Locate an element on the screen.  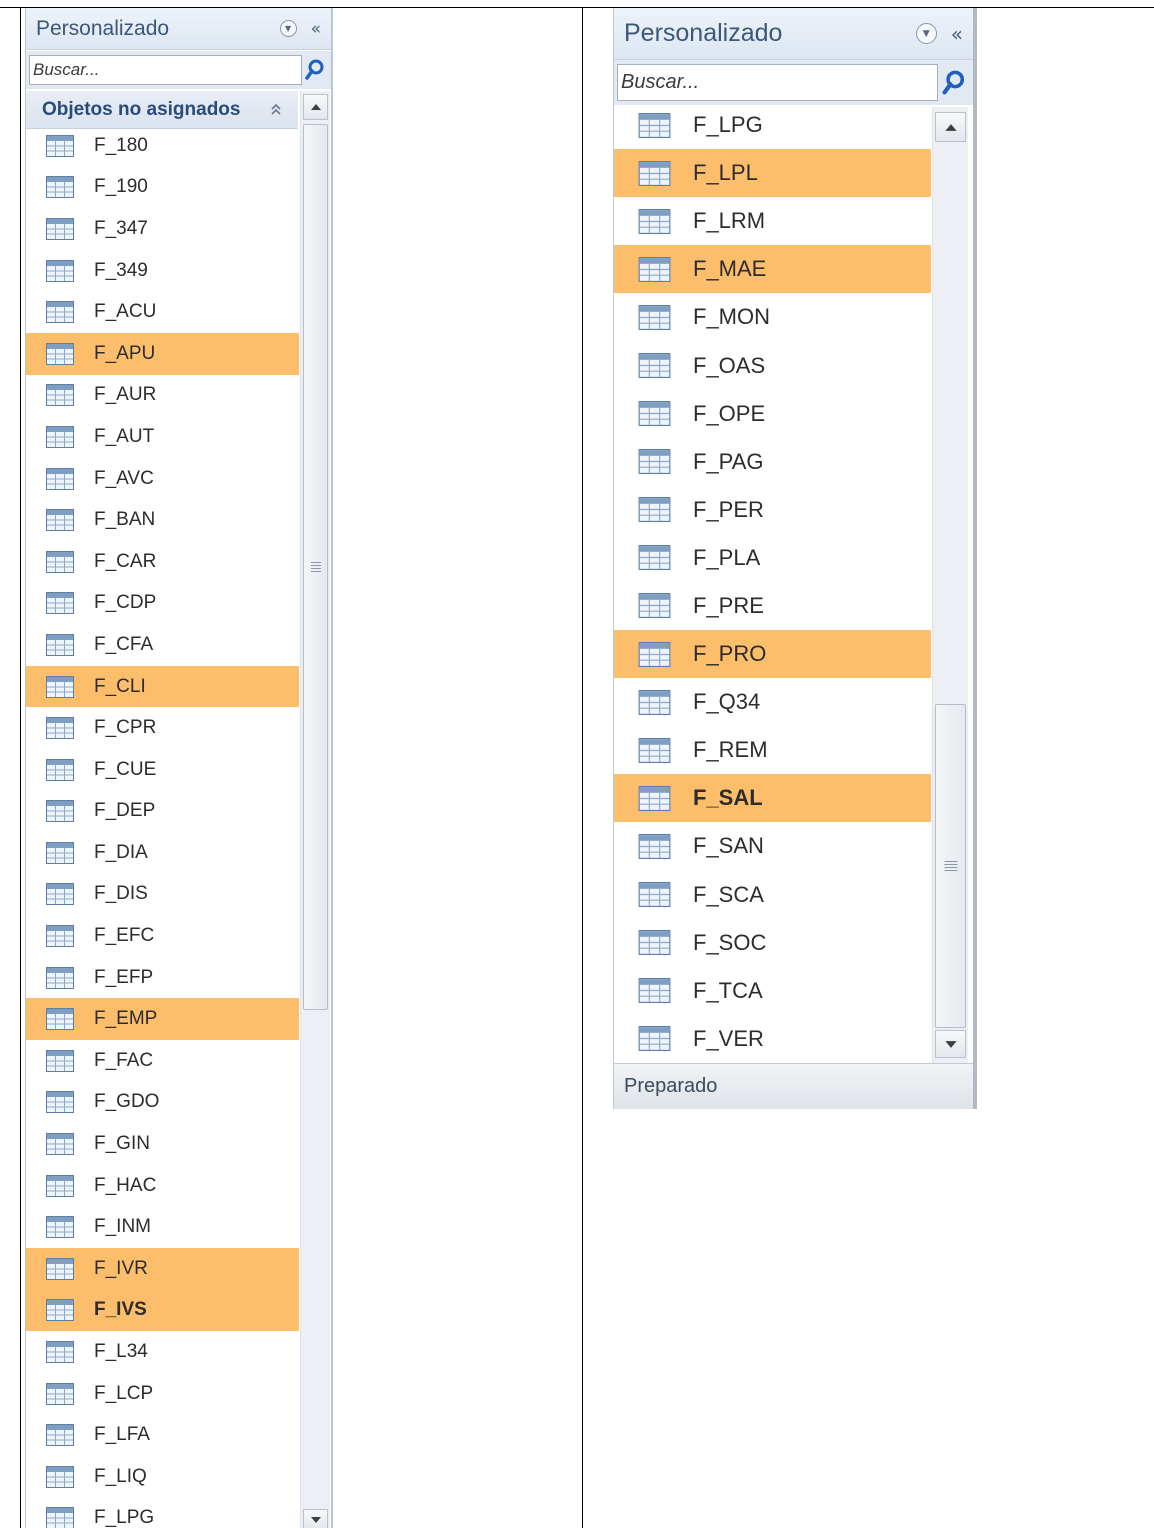
list-item-label: F_FAC is located at coordinates (124, 1060).